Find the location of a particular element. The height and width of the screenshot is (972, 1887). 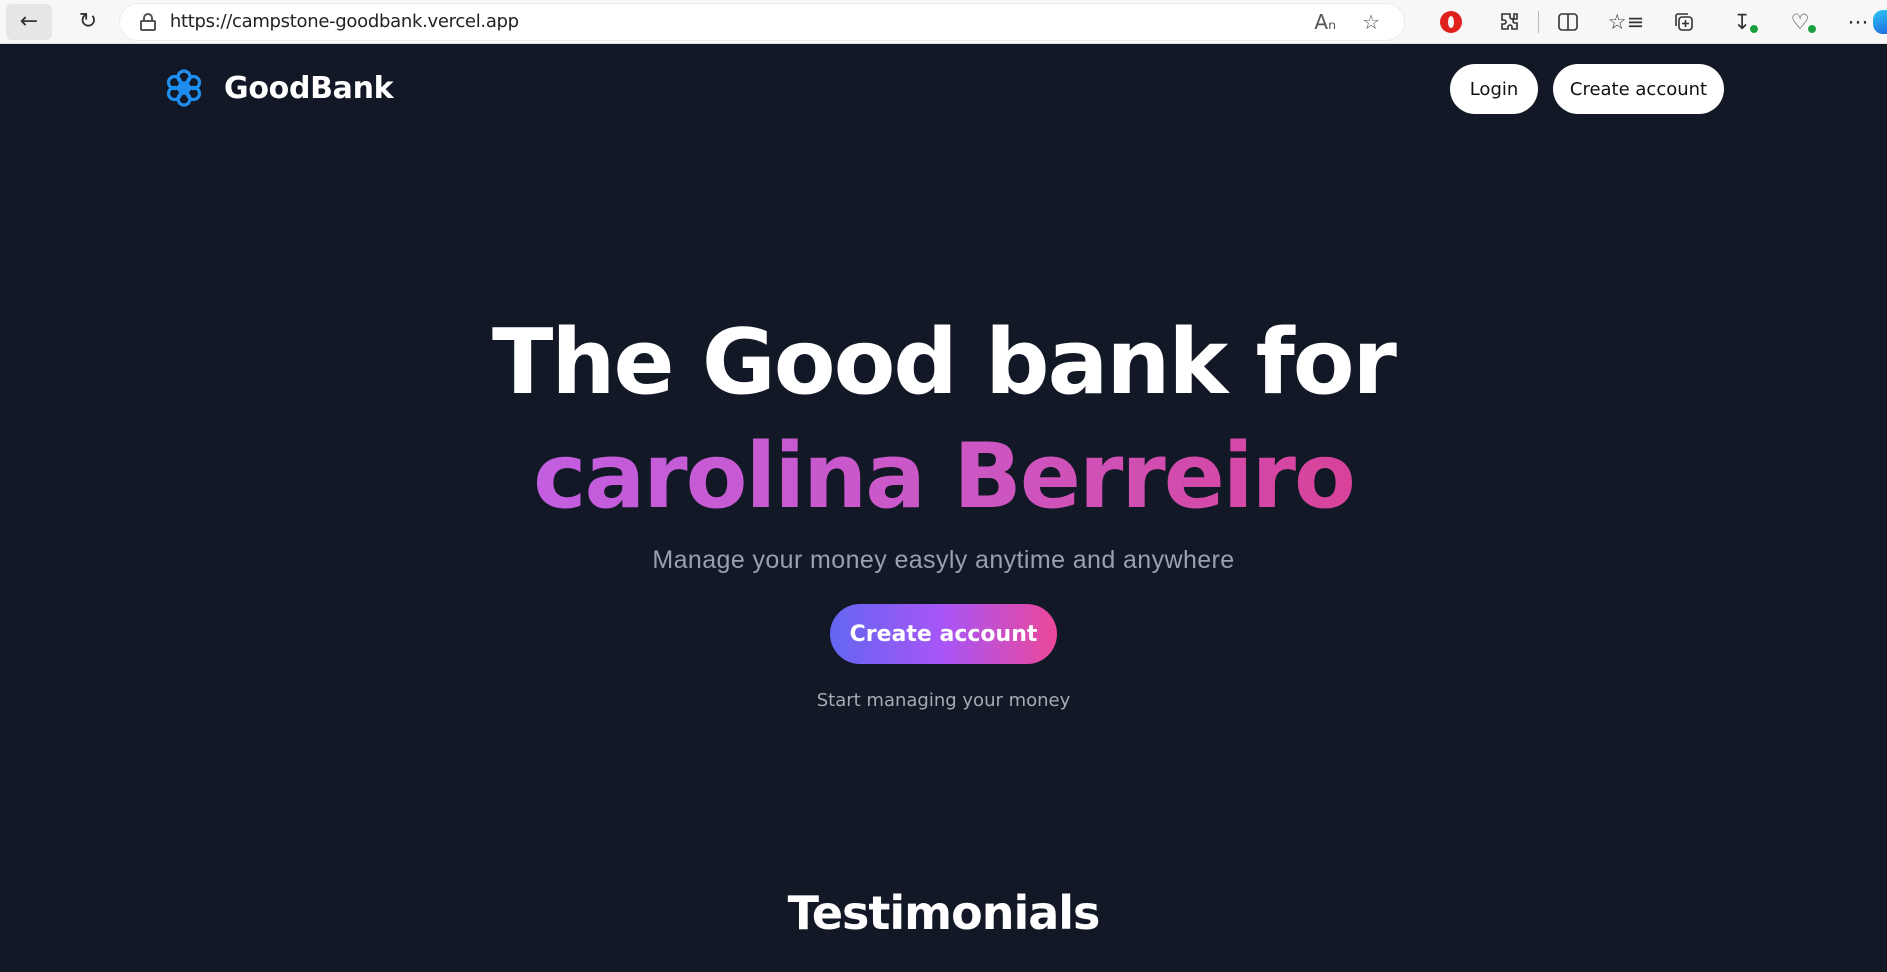

hero-user-name: carolina Berreiro is located at coordinates (944, 476).